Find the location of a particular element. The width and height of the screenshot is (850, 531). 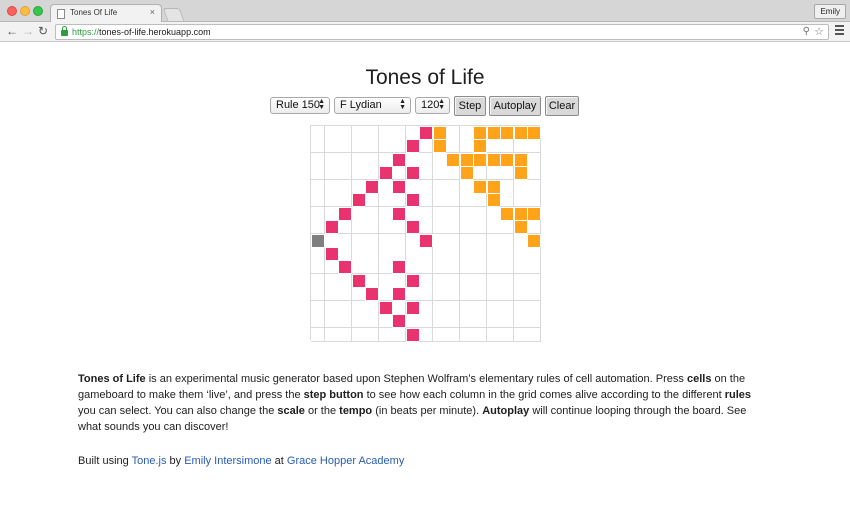

clear-button: Clear is located at coordinates (562, 106).